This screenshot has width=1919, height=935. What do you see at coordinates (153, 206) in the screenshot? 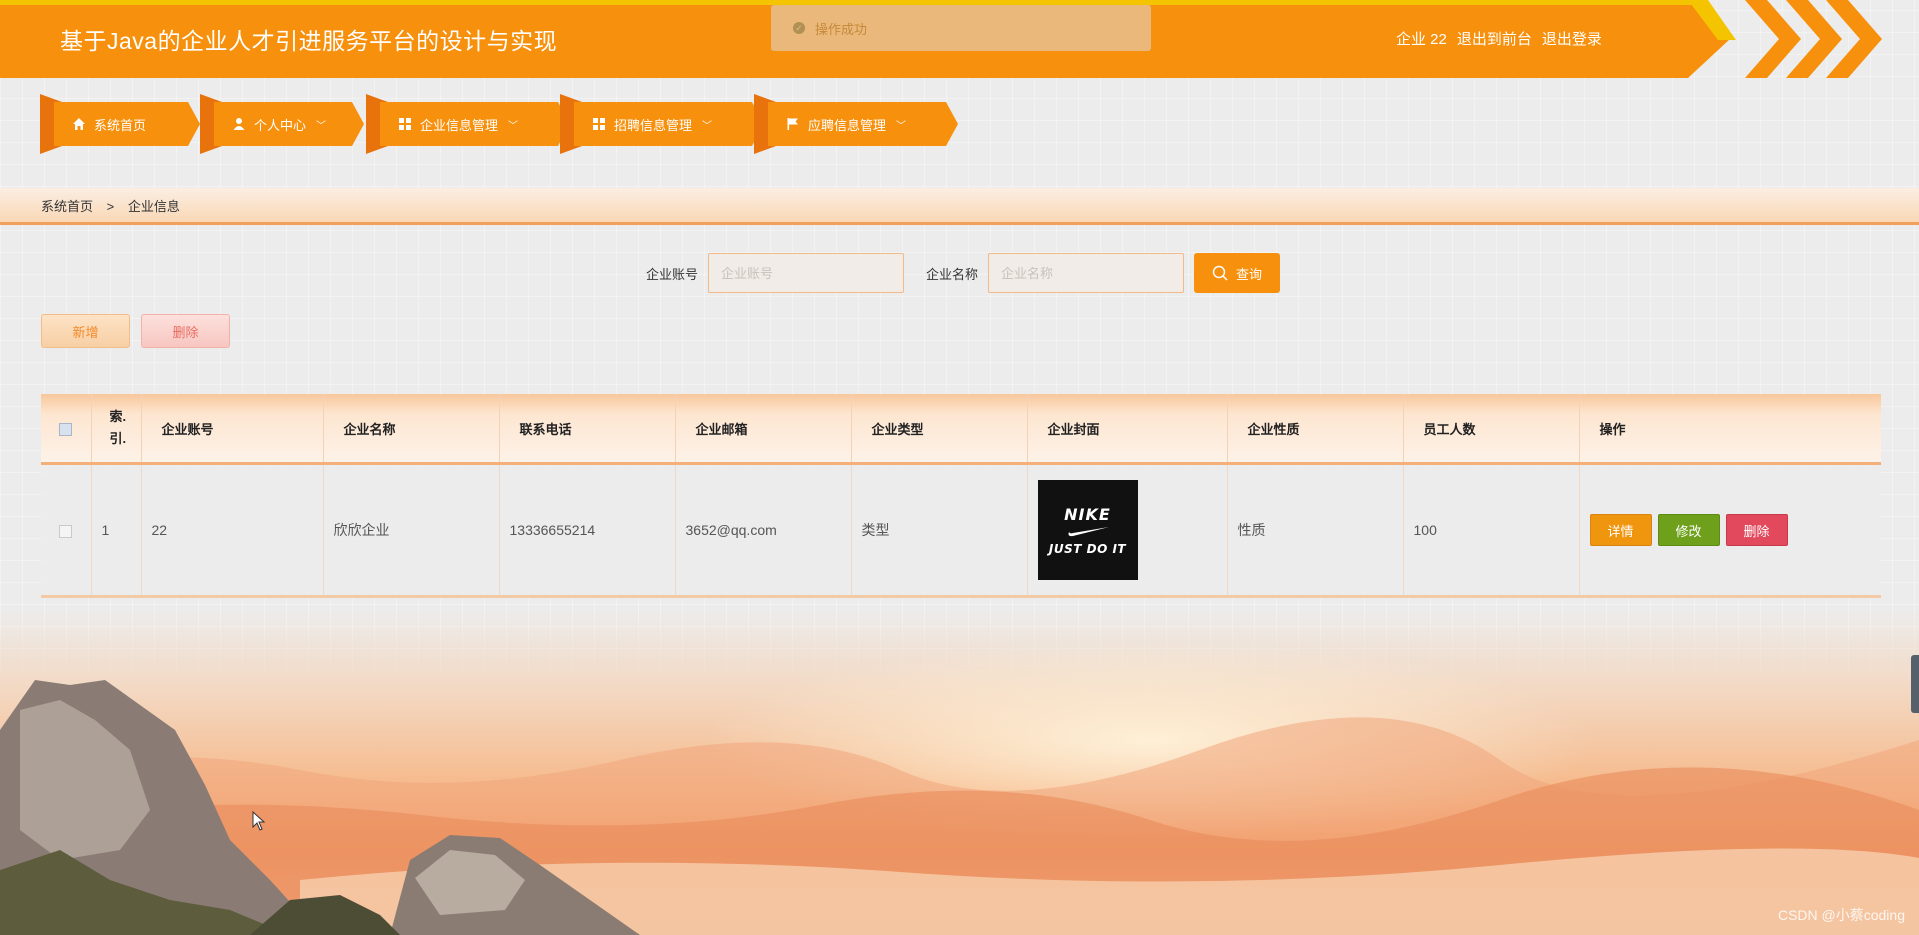
I see `breadcrumb-current: 企业信息` at bounding box center [153, 206].